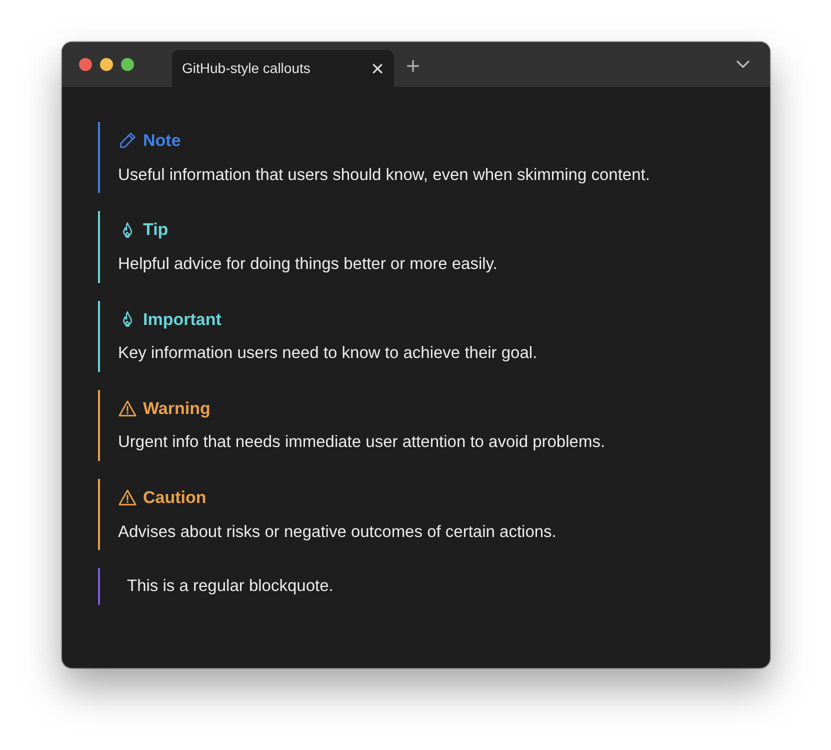 The width and height of the screenshot is (831, 750). I want to click on tab: GitHub-style callouts ×, so click(283, 68).